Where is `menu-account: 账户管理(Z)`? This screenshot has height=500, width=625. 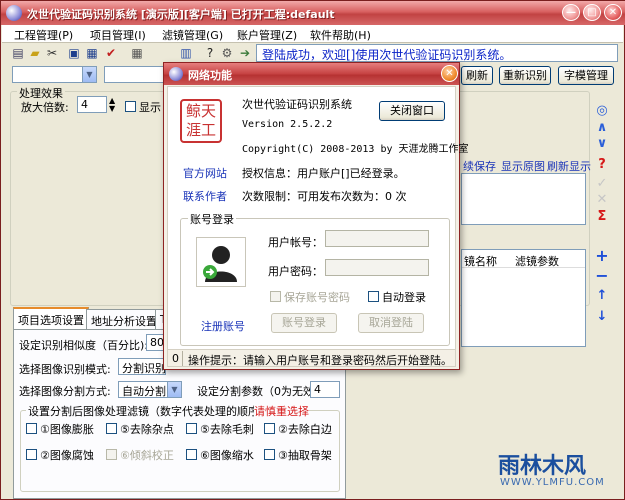
menu-account: 账户管理(Z) is located at coordinates (267, 35).